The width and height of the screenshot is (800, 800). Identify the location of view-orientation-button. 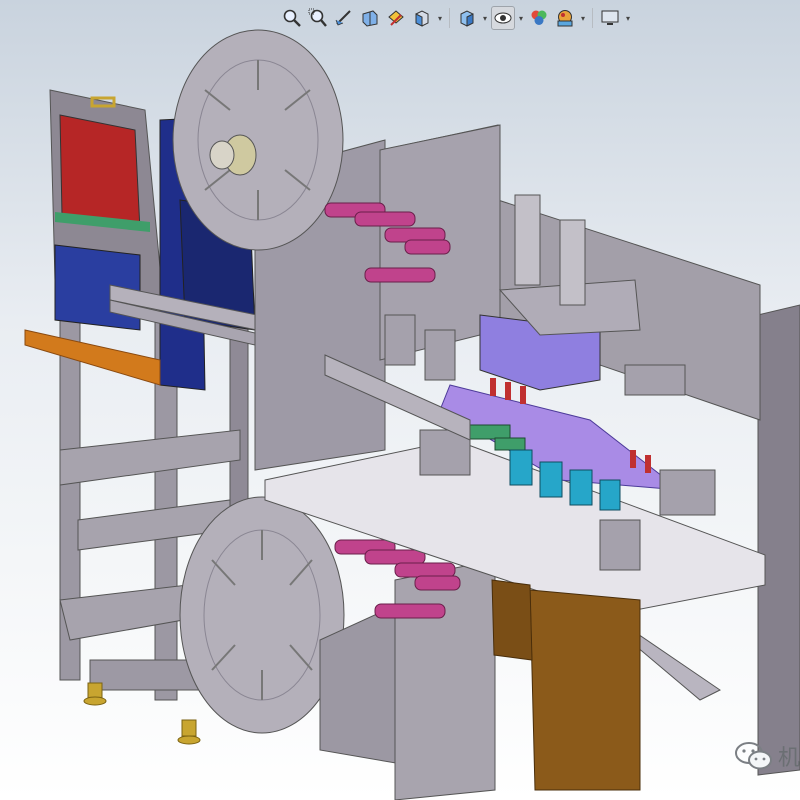
(422, 18).